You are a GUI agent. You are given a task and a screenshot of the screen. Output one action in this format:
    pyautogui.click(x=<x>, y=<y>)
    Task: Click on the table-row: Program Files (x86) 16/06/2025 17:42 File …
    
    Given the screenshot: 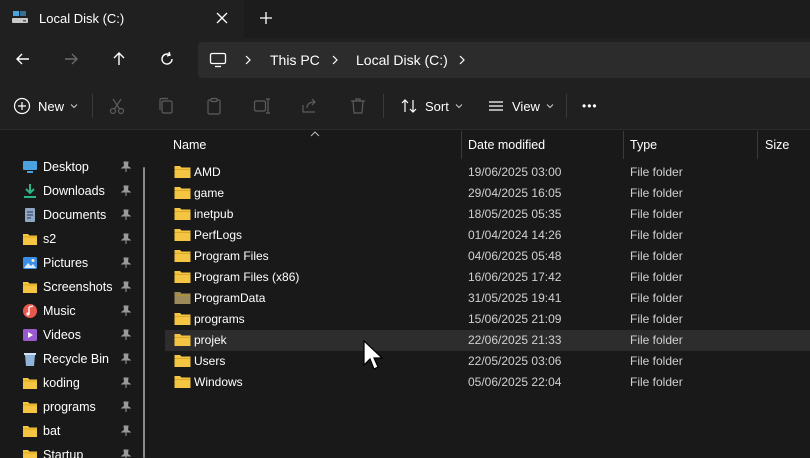 What is the action you would take?
    pyautogui.click(x=487, y=277)
    